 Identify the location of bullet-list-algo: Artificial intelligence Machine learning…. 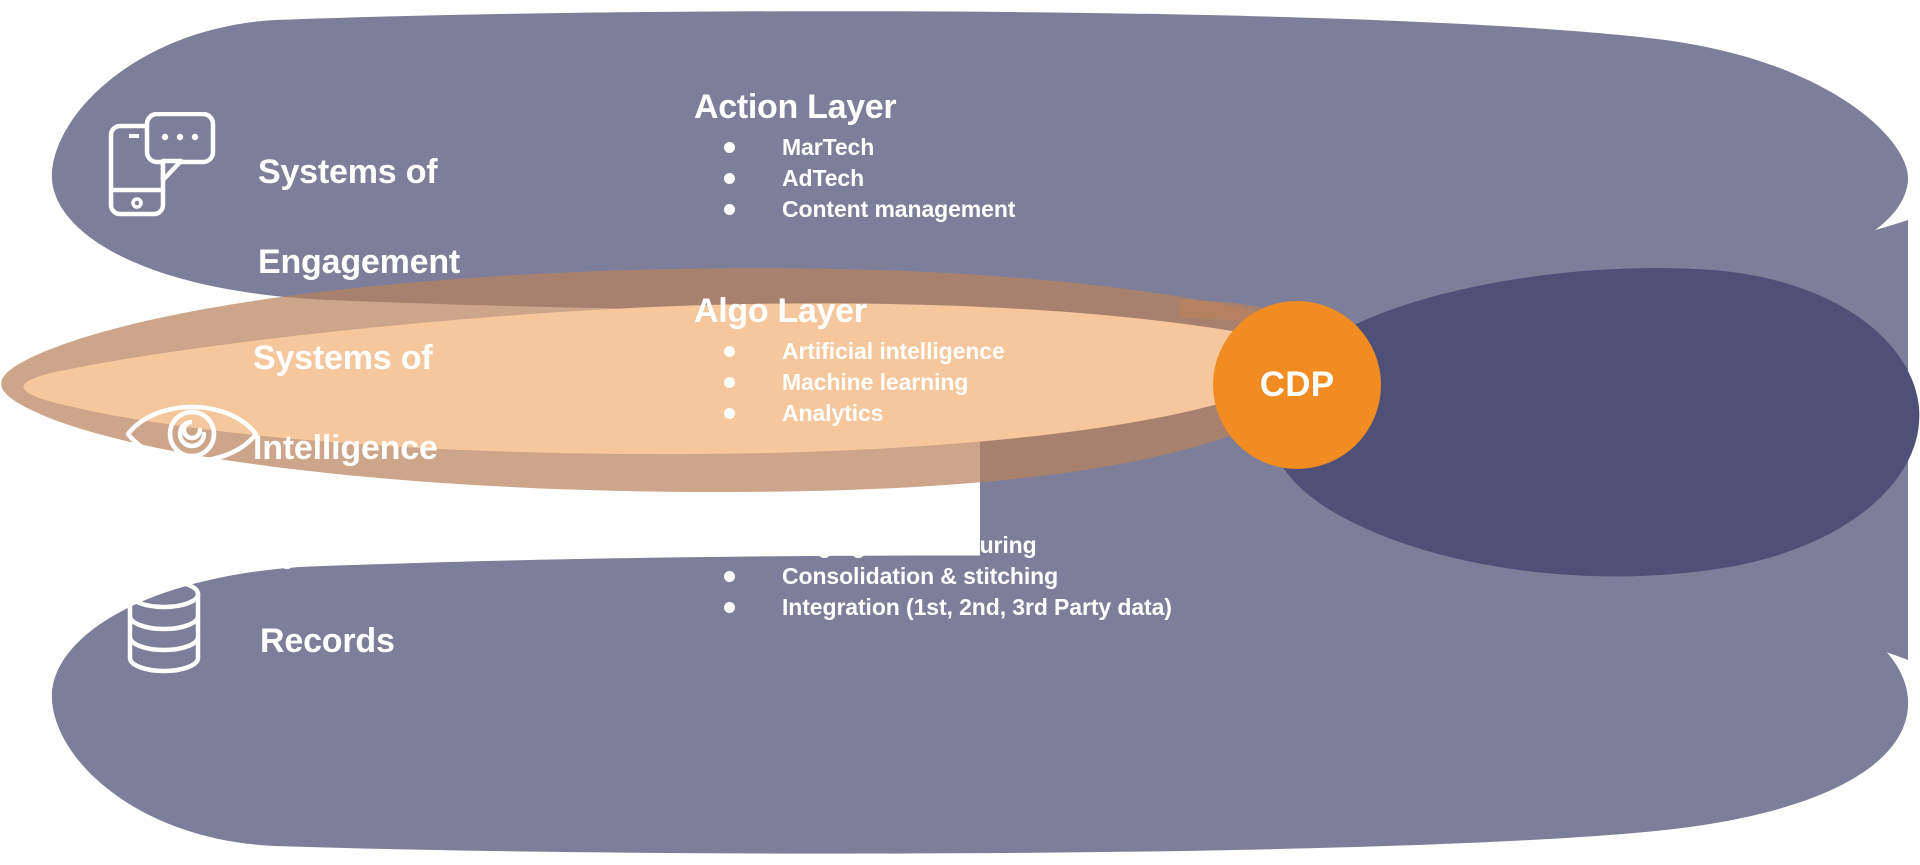
(849, 382).